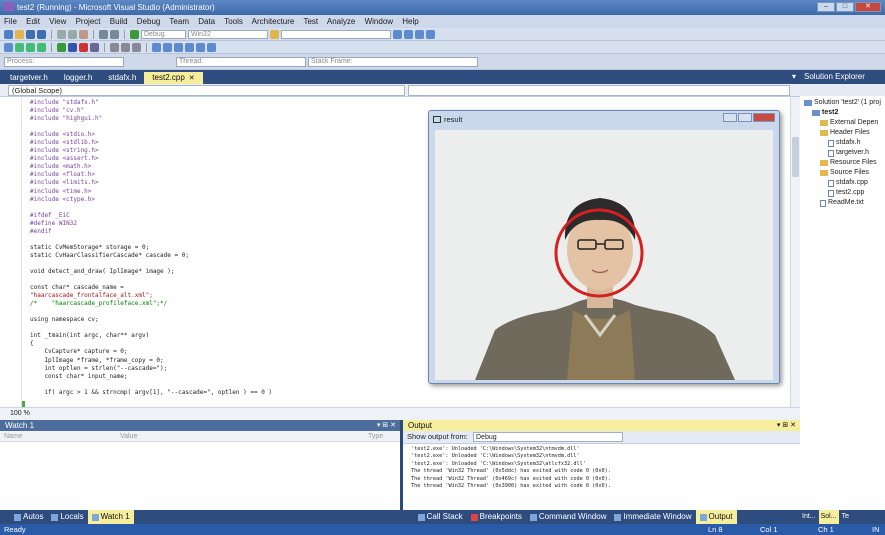  Describe the element at coordinates (119, 21) in the screenshot. I see `menu-build: Build` at that location.